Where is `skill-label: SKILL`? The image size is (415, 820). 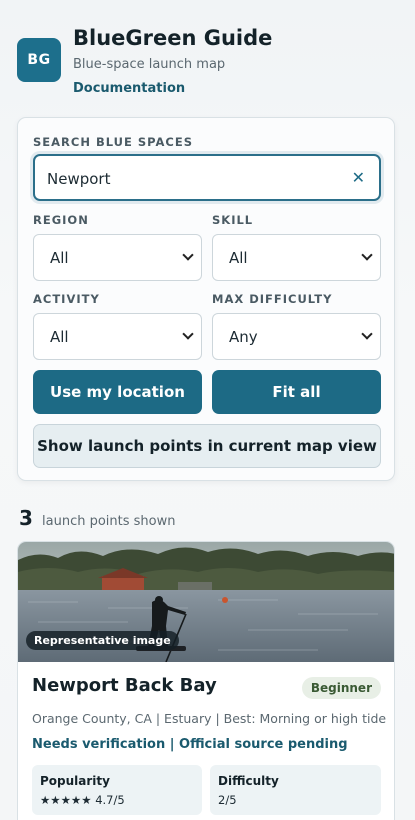
skill-label: SKILL is located at coordinates (233, 220).